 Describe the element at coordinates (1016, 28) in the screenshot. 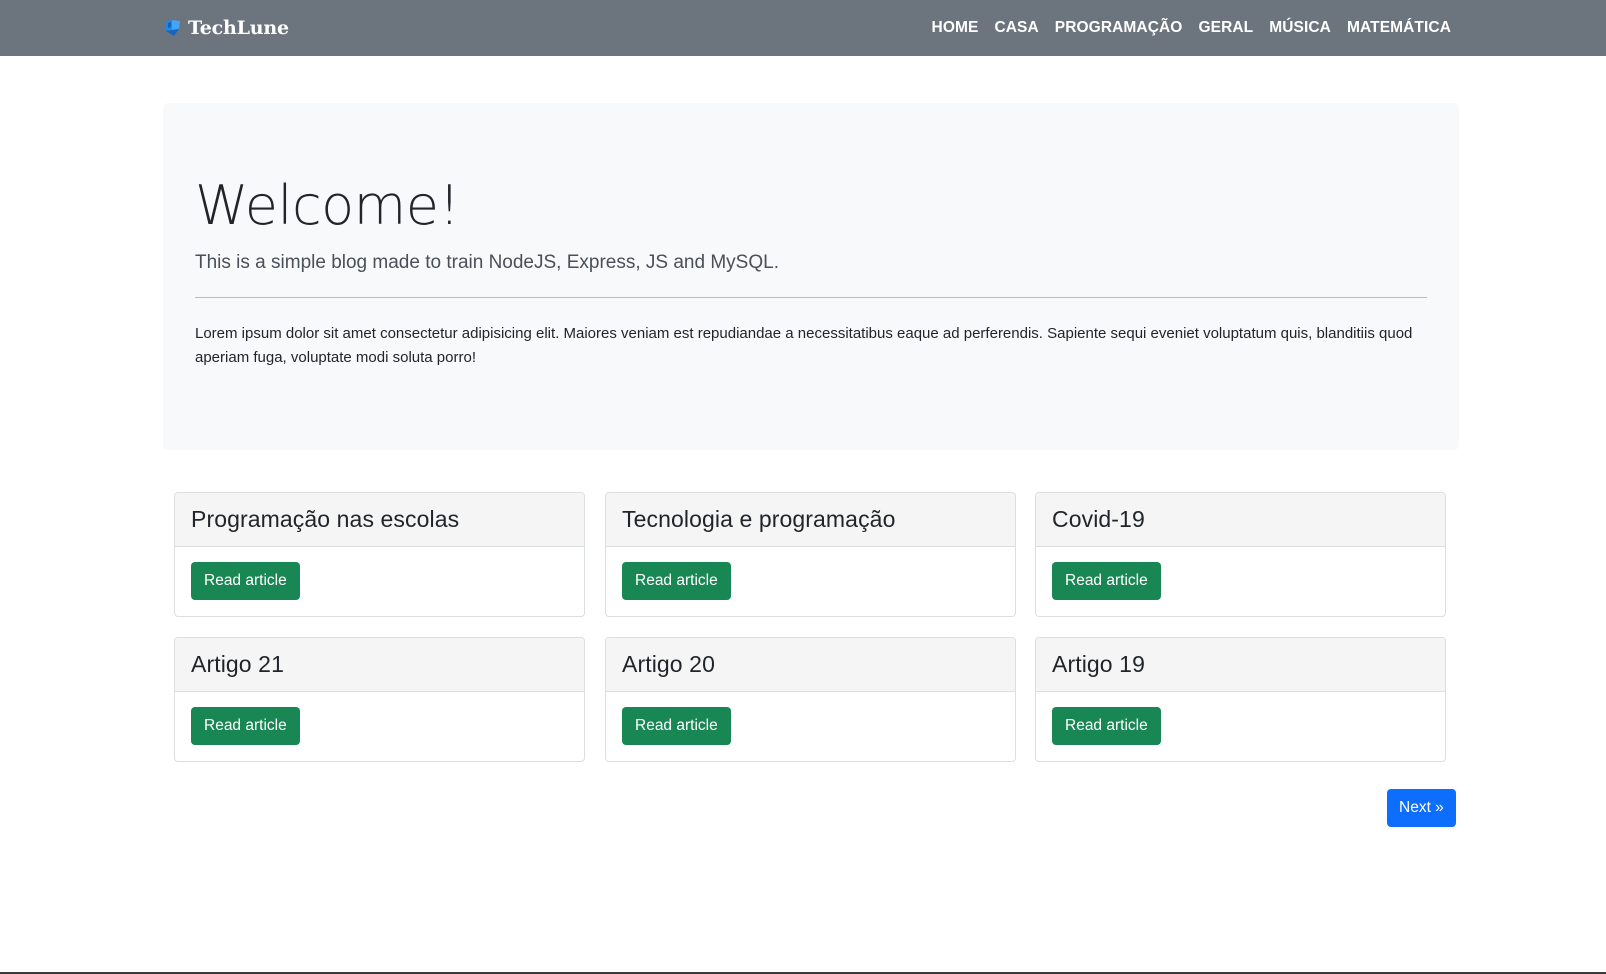

I see `nav-link-casa: CASA` at that location.